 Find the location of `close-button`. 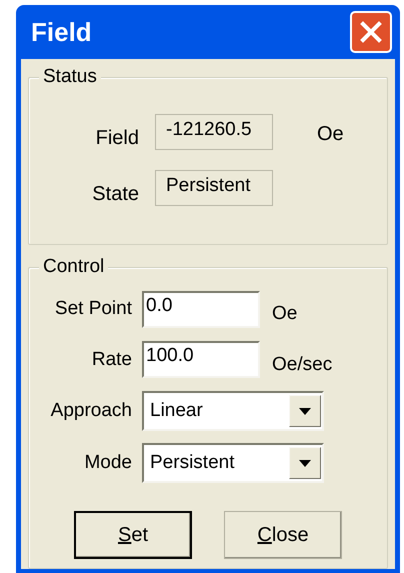

close-button is located at coordinates (371, 32).